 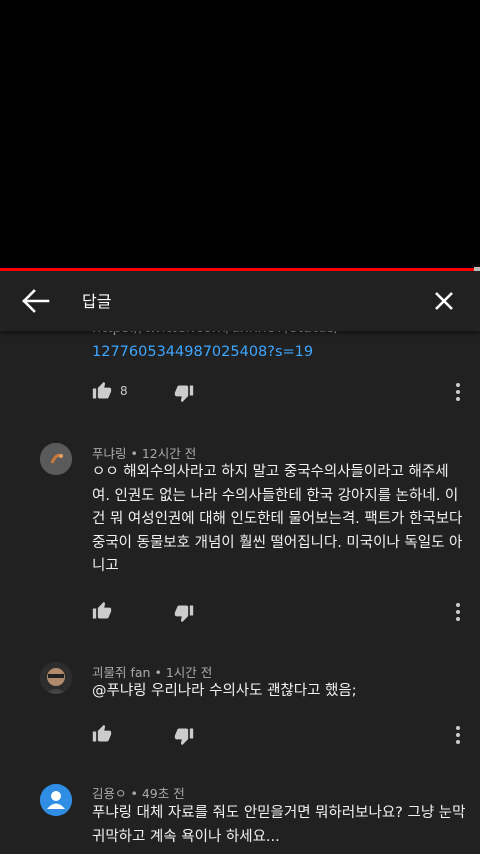 I want to click on reply-comment: 괴물쥐 fan • 1시간 전 @푸냐링 우리나라 수의사도 괜찮다고 했음;, so click(x=240, y=706).